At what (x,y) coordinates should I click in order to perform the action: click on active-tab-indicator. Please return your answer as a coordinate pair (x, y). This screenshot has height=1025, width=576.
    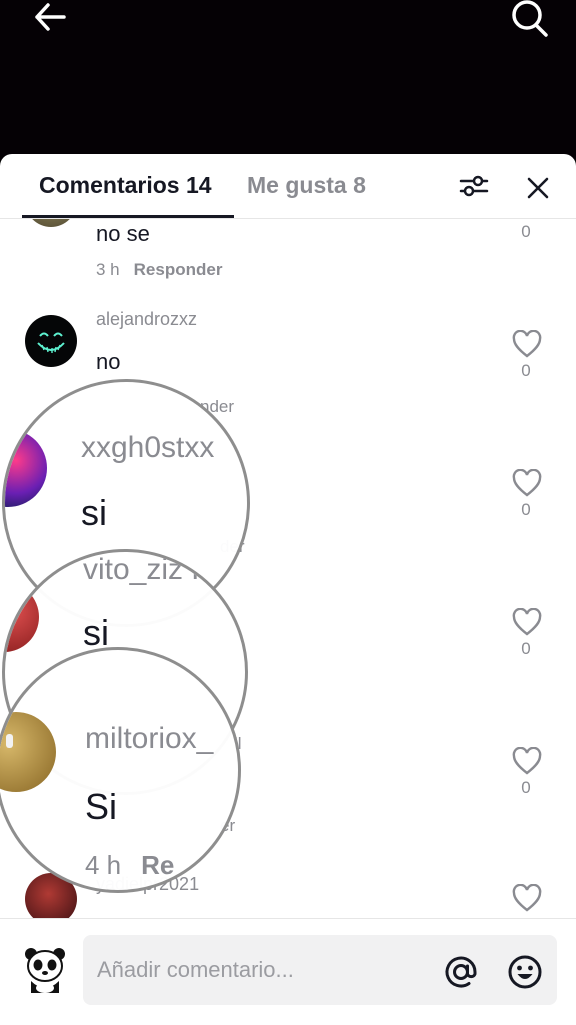
    Looking at the image, I should click on (128, 216).